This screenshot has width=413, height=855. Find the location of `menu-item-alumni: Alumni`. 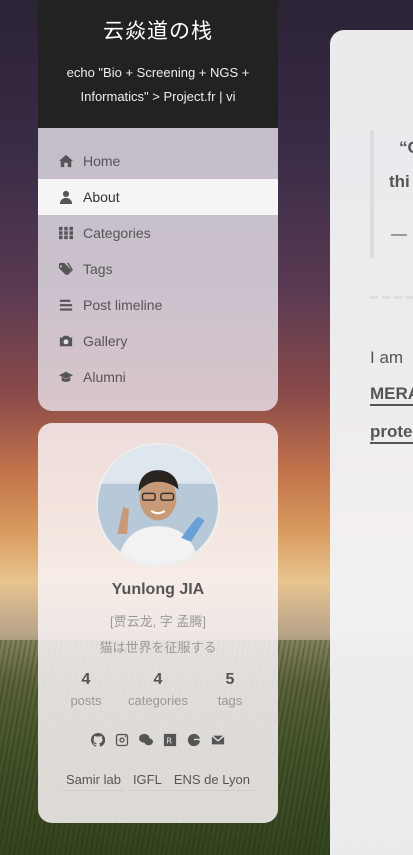

menu-item-alumni: Alumni is located at coordinates (158, 377).